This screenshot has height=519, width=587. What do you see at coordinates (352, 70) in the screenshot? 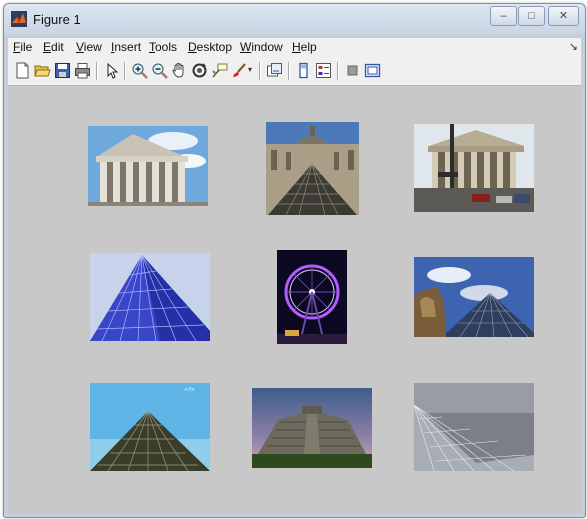
I see `hide-plot-tools-icon` at bounding box center [352, 70].